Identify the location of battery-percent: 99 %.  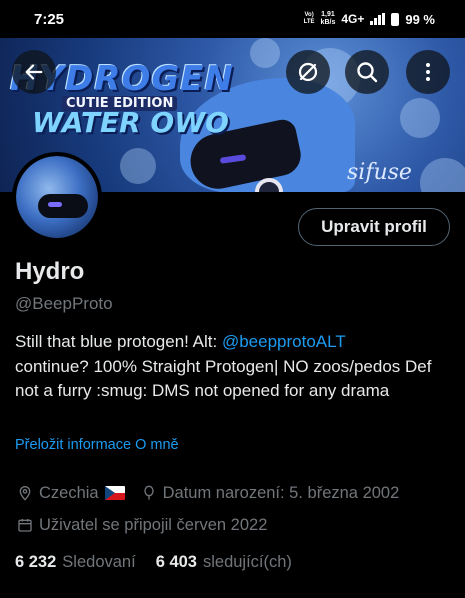
(420, 19).